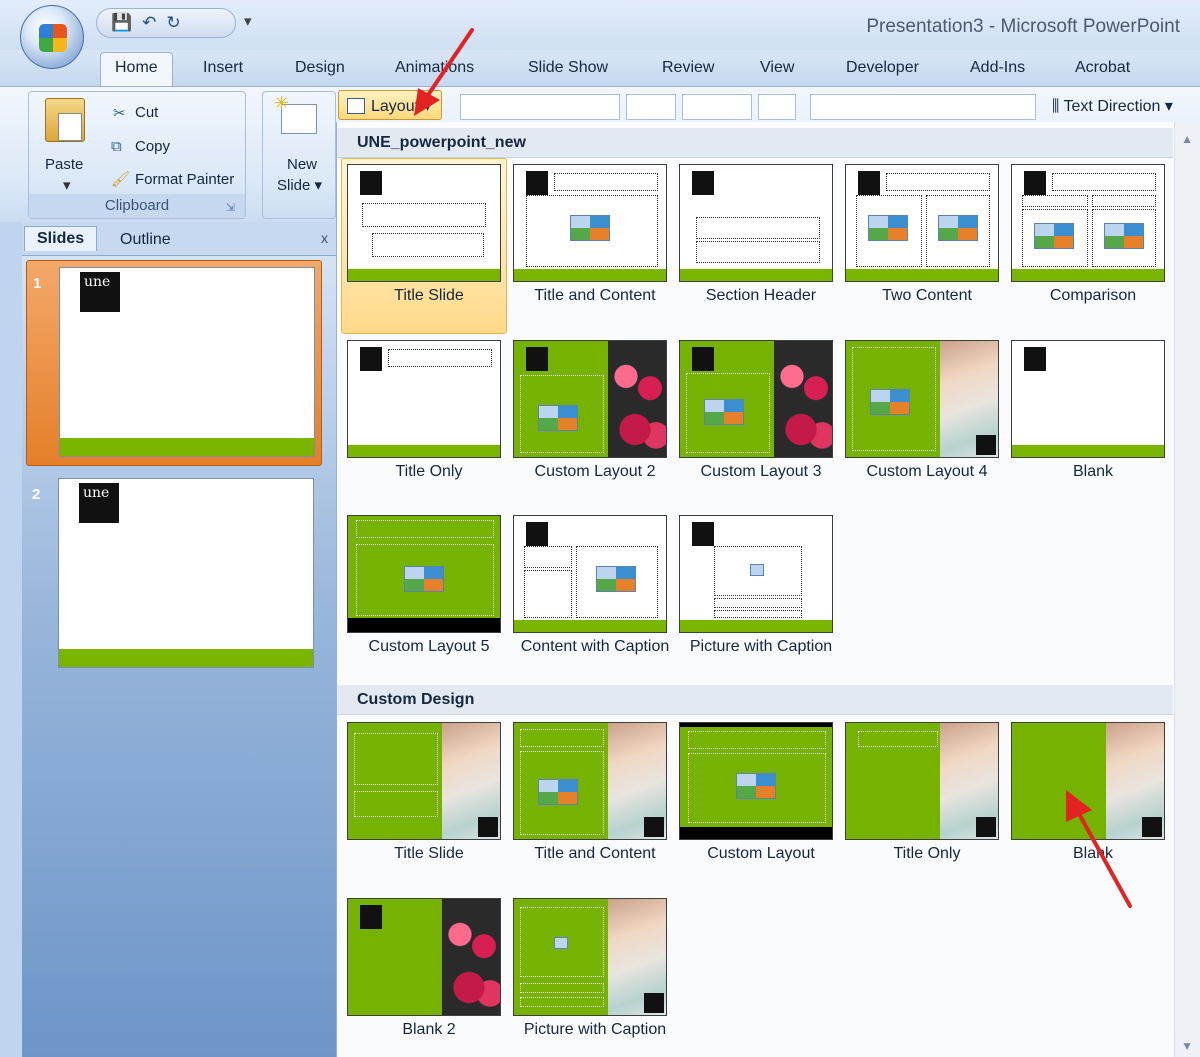 The width and height of the screenshot is (1200, 1057). I want to click on layout-content-with-caption: Content with Caption, so click(595, 586).